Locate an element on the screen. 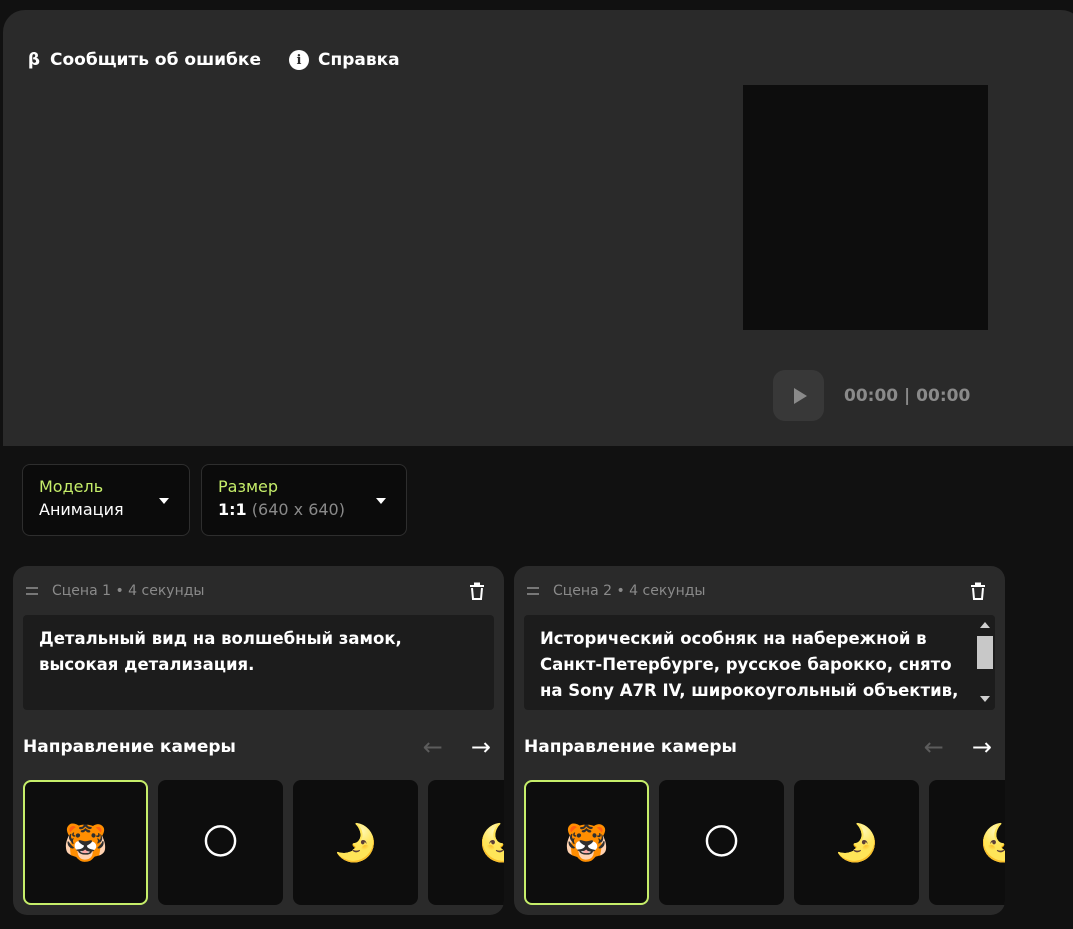 The height and width of the screenshot is (929, 1073). size-dimensions: (640 x 640) is located at coordinates (298, 509).